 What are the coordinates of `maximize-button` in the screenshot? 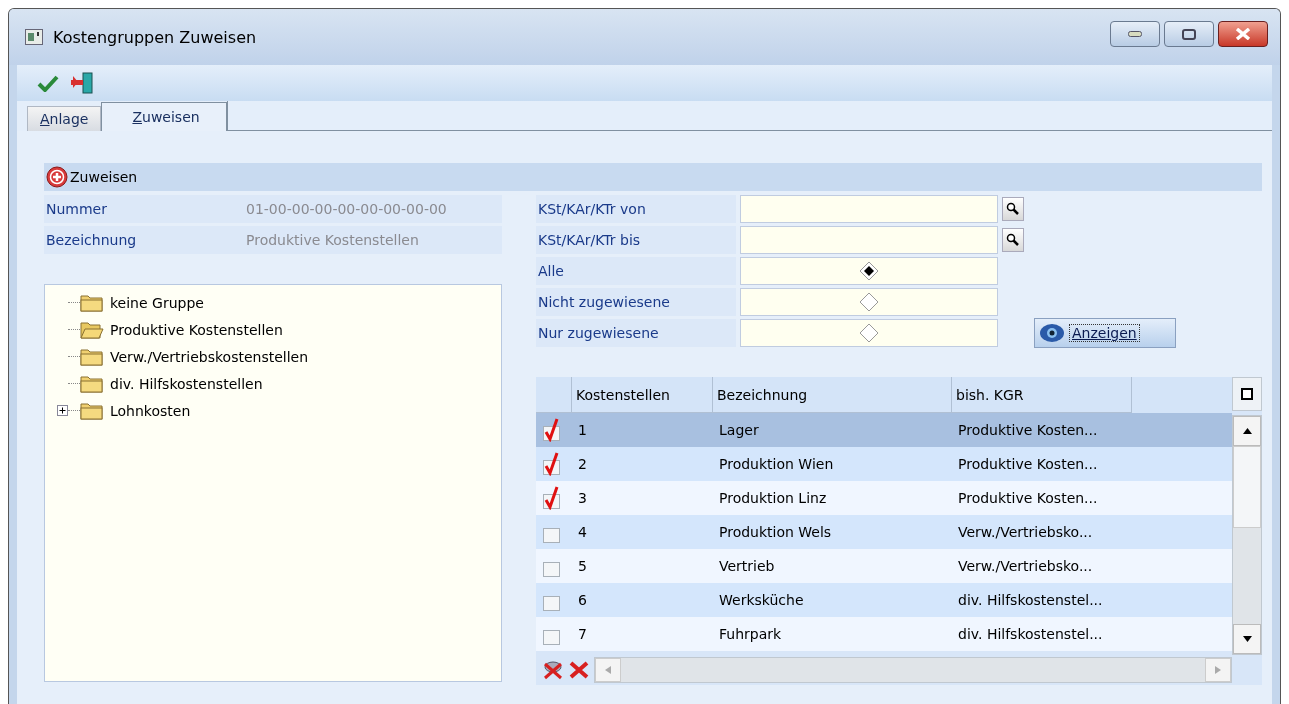 It's located at (1189, 34).